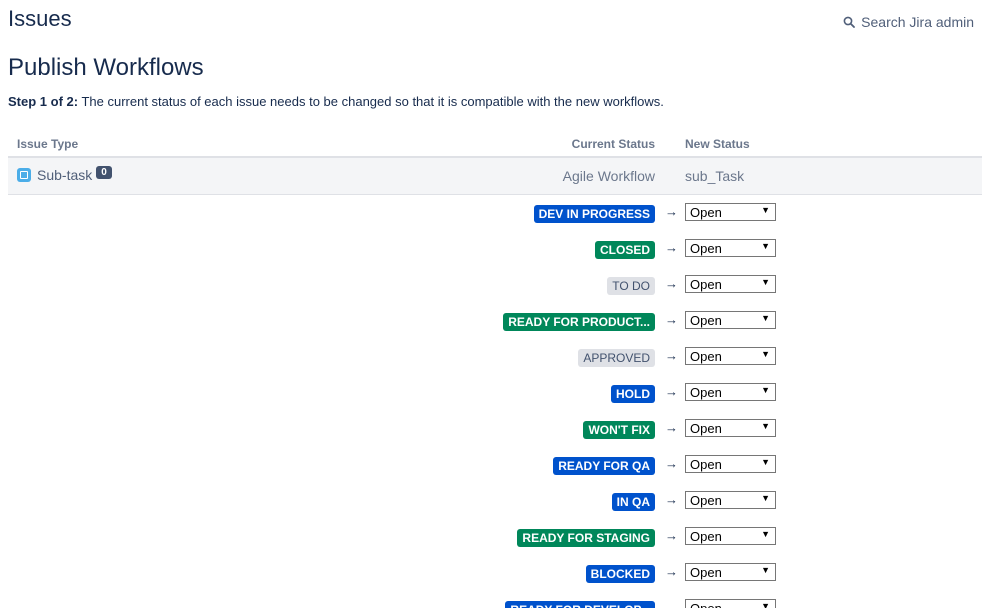  I want to click on subtask-icon, so click(24, 175).